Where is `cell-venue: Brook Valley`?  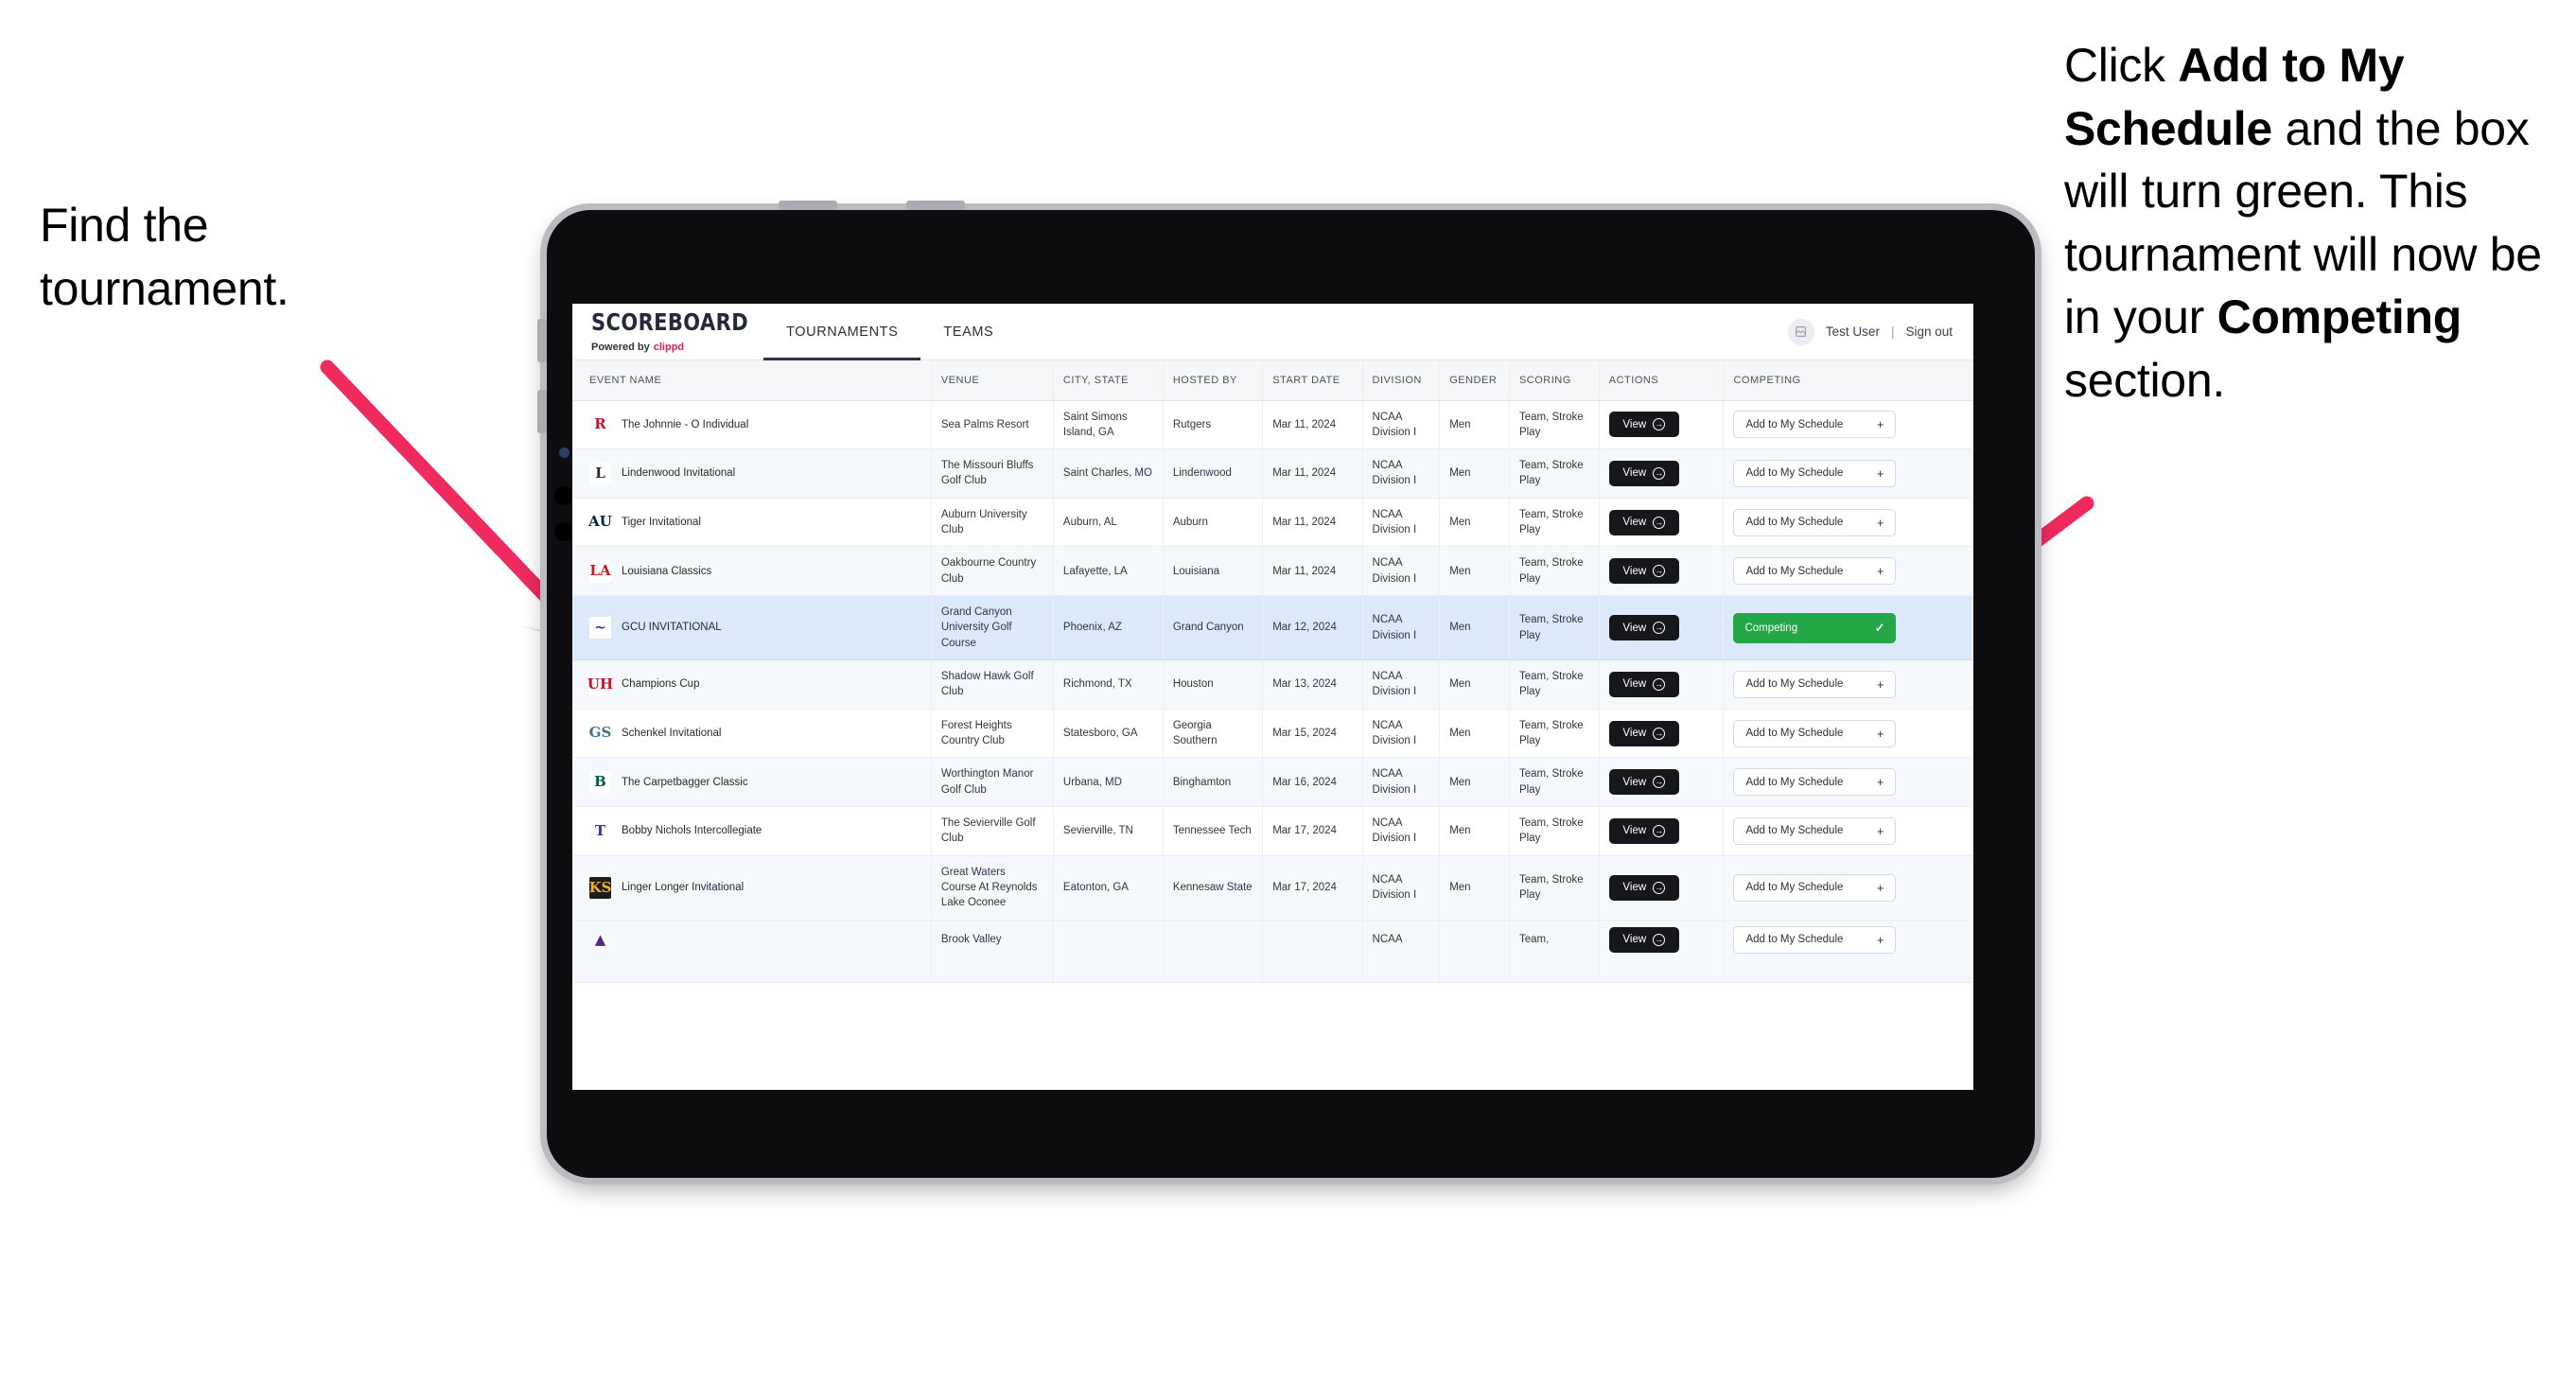
cell-venue: Brook Valley is located at coordinates (993, 951).